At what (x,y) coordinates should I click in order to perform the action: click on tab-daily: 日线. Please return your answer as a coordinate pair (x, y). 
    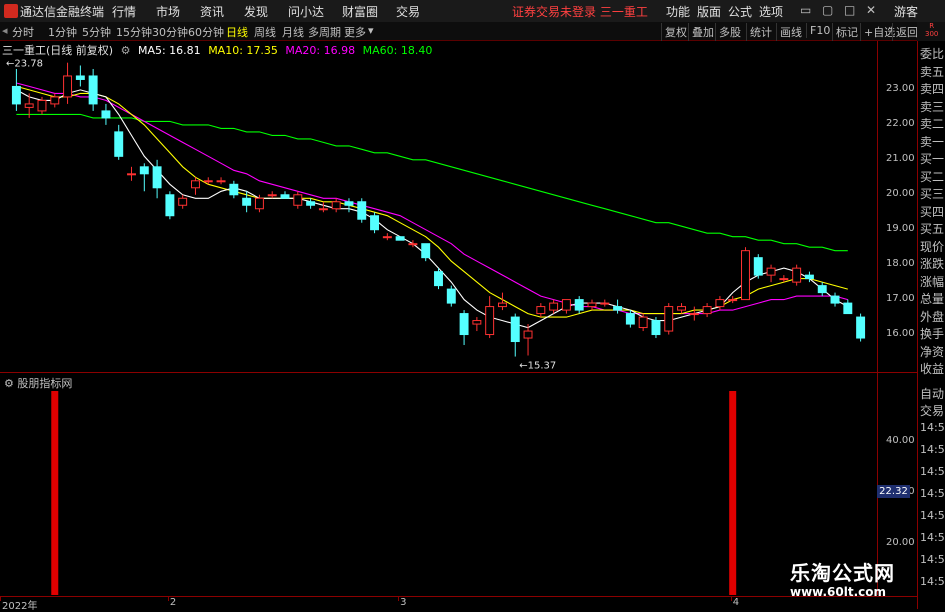
    Looking at the image, I should click on (237, 32).